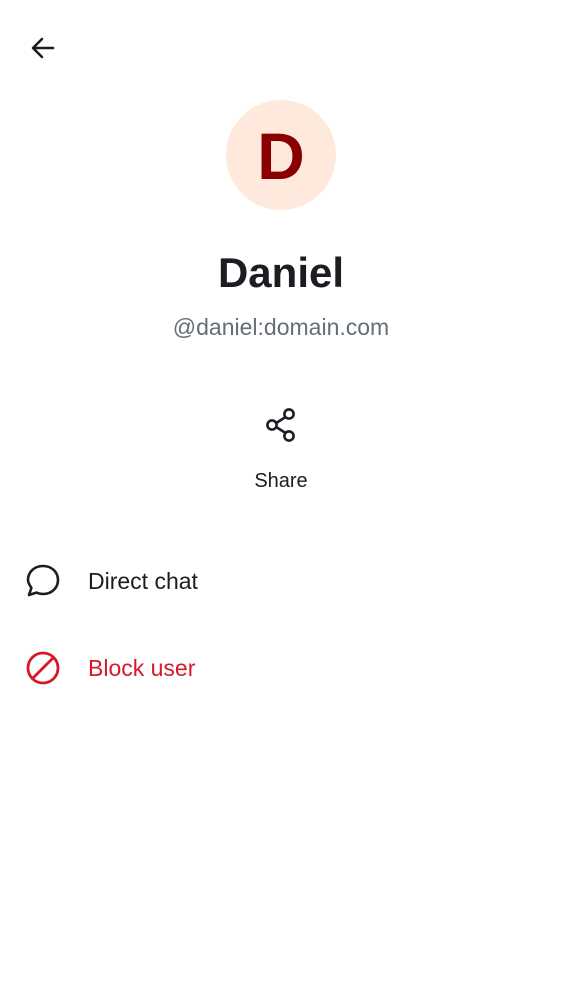  I want to click on direct-chat-label: Direct chat, so click(143, 581).